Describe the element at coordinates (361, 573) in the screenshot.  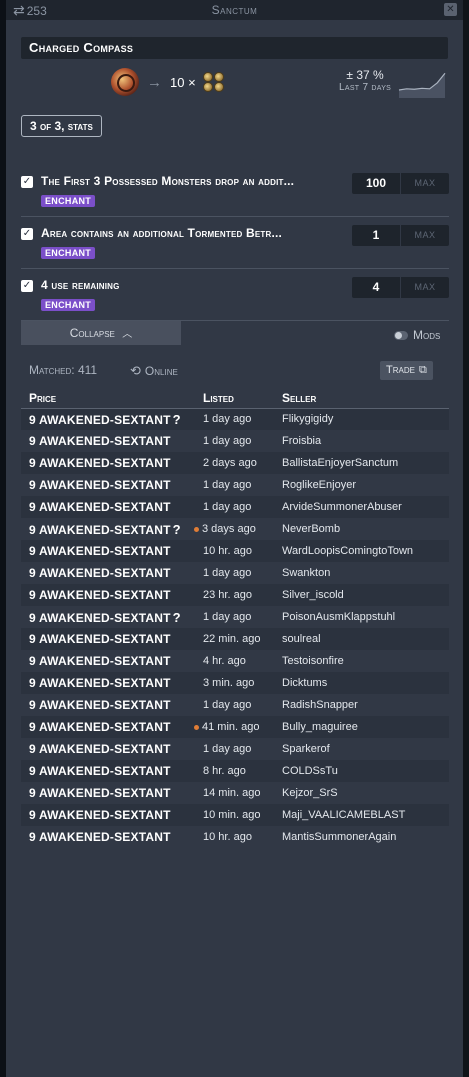
I see `seller-cell: Swankton` at that location.